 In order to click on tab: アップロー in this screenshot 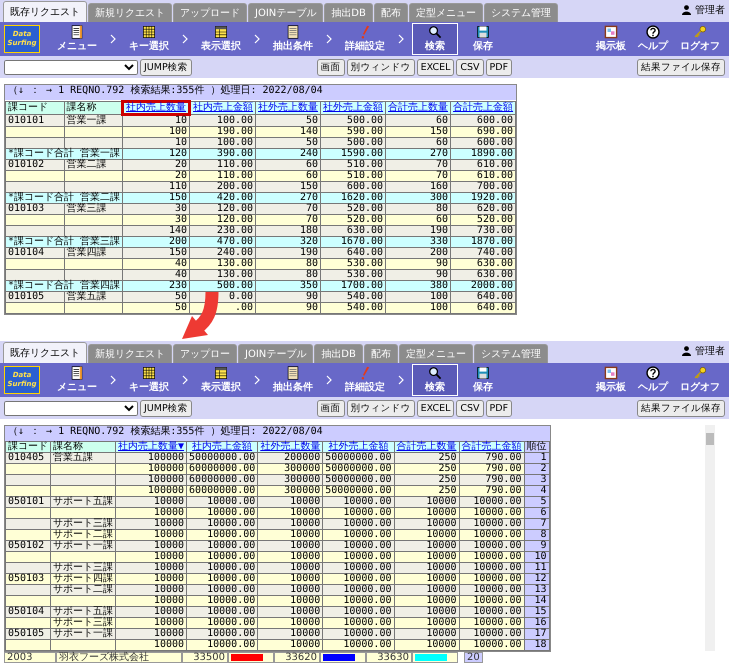, I will do `click(205, 353)`.